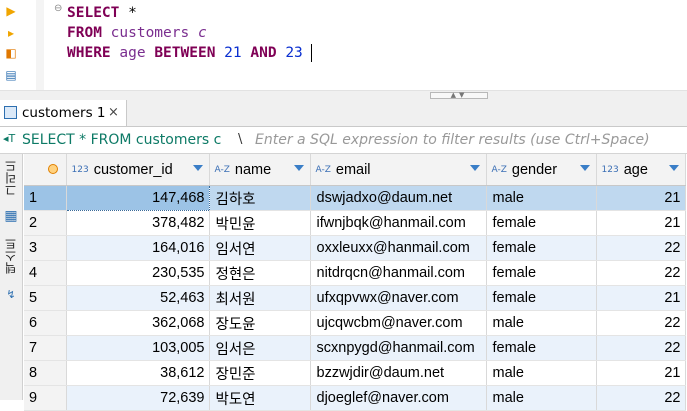  Describe the element at coordinates (11, 216) in the screenshot. I see `grid-icon: ▦` at that location.